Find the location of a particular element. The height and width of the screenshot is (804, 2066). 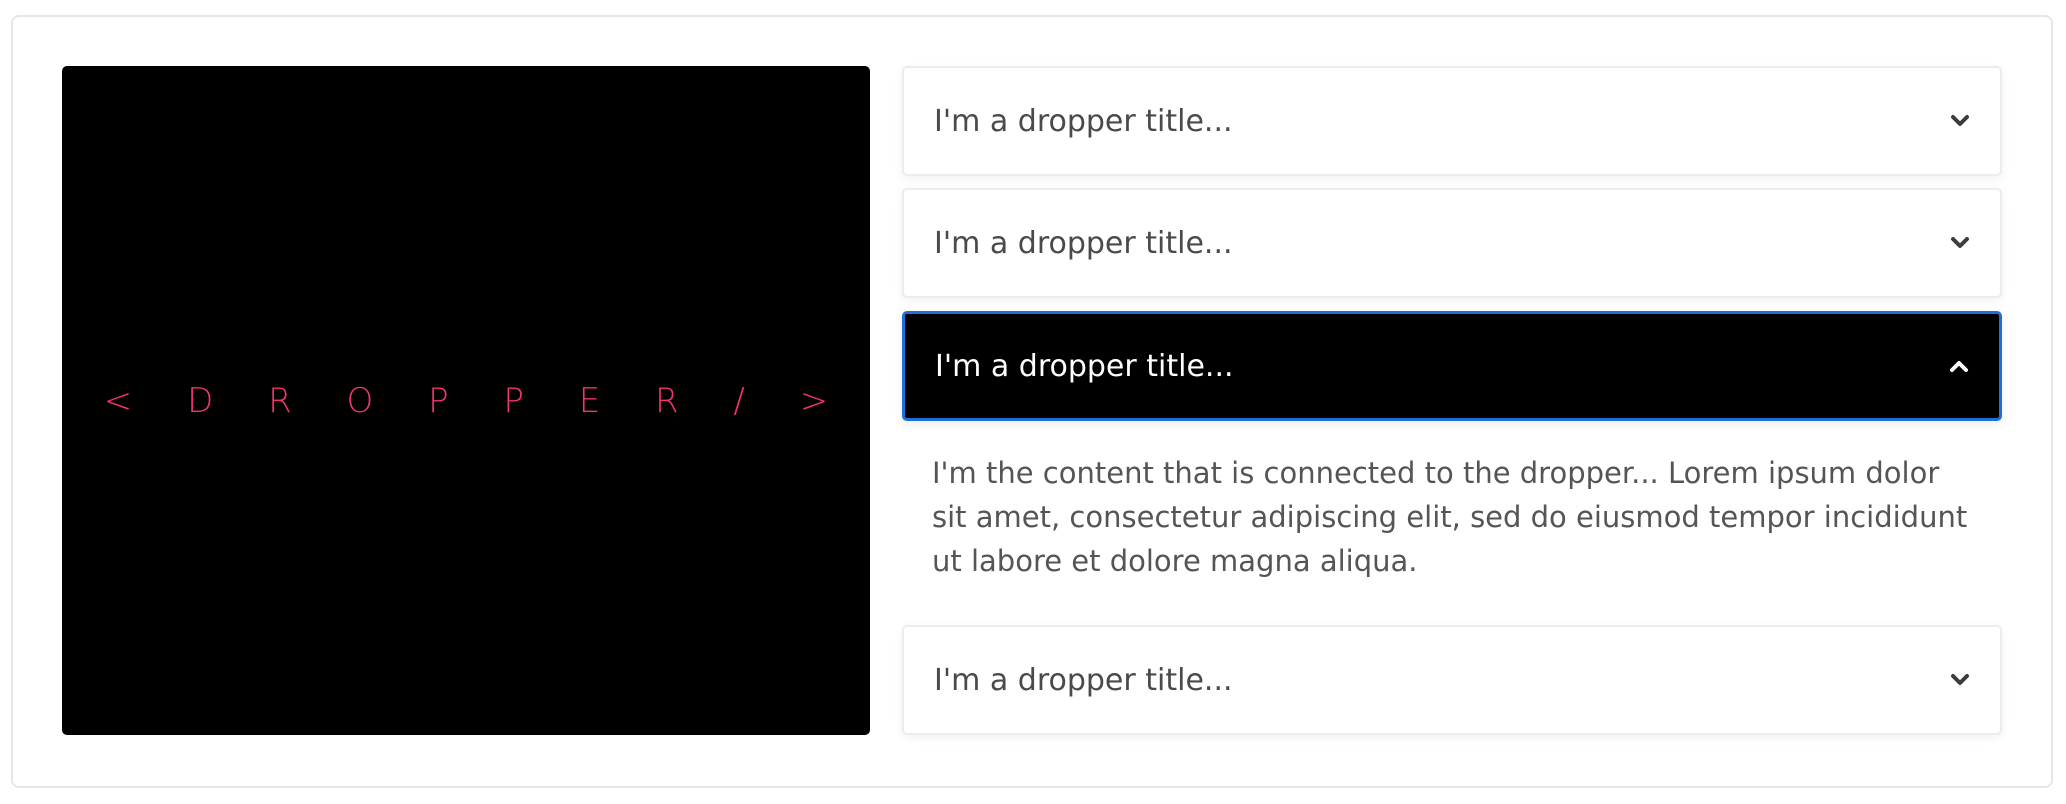

dropper-logo-text: < D R O P P E R / > is located at coordinates (477, 400).